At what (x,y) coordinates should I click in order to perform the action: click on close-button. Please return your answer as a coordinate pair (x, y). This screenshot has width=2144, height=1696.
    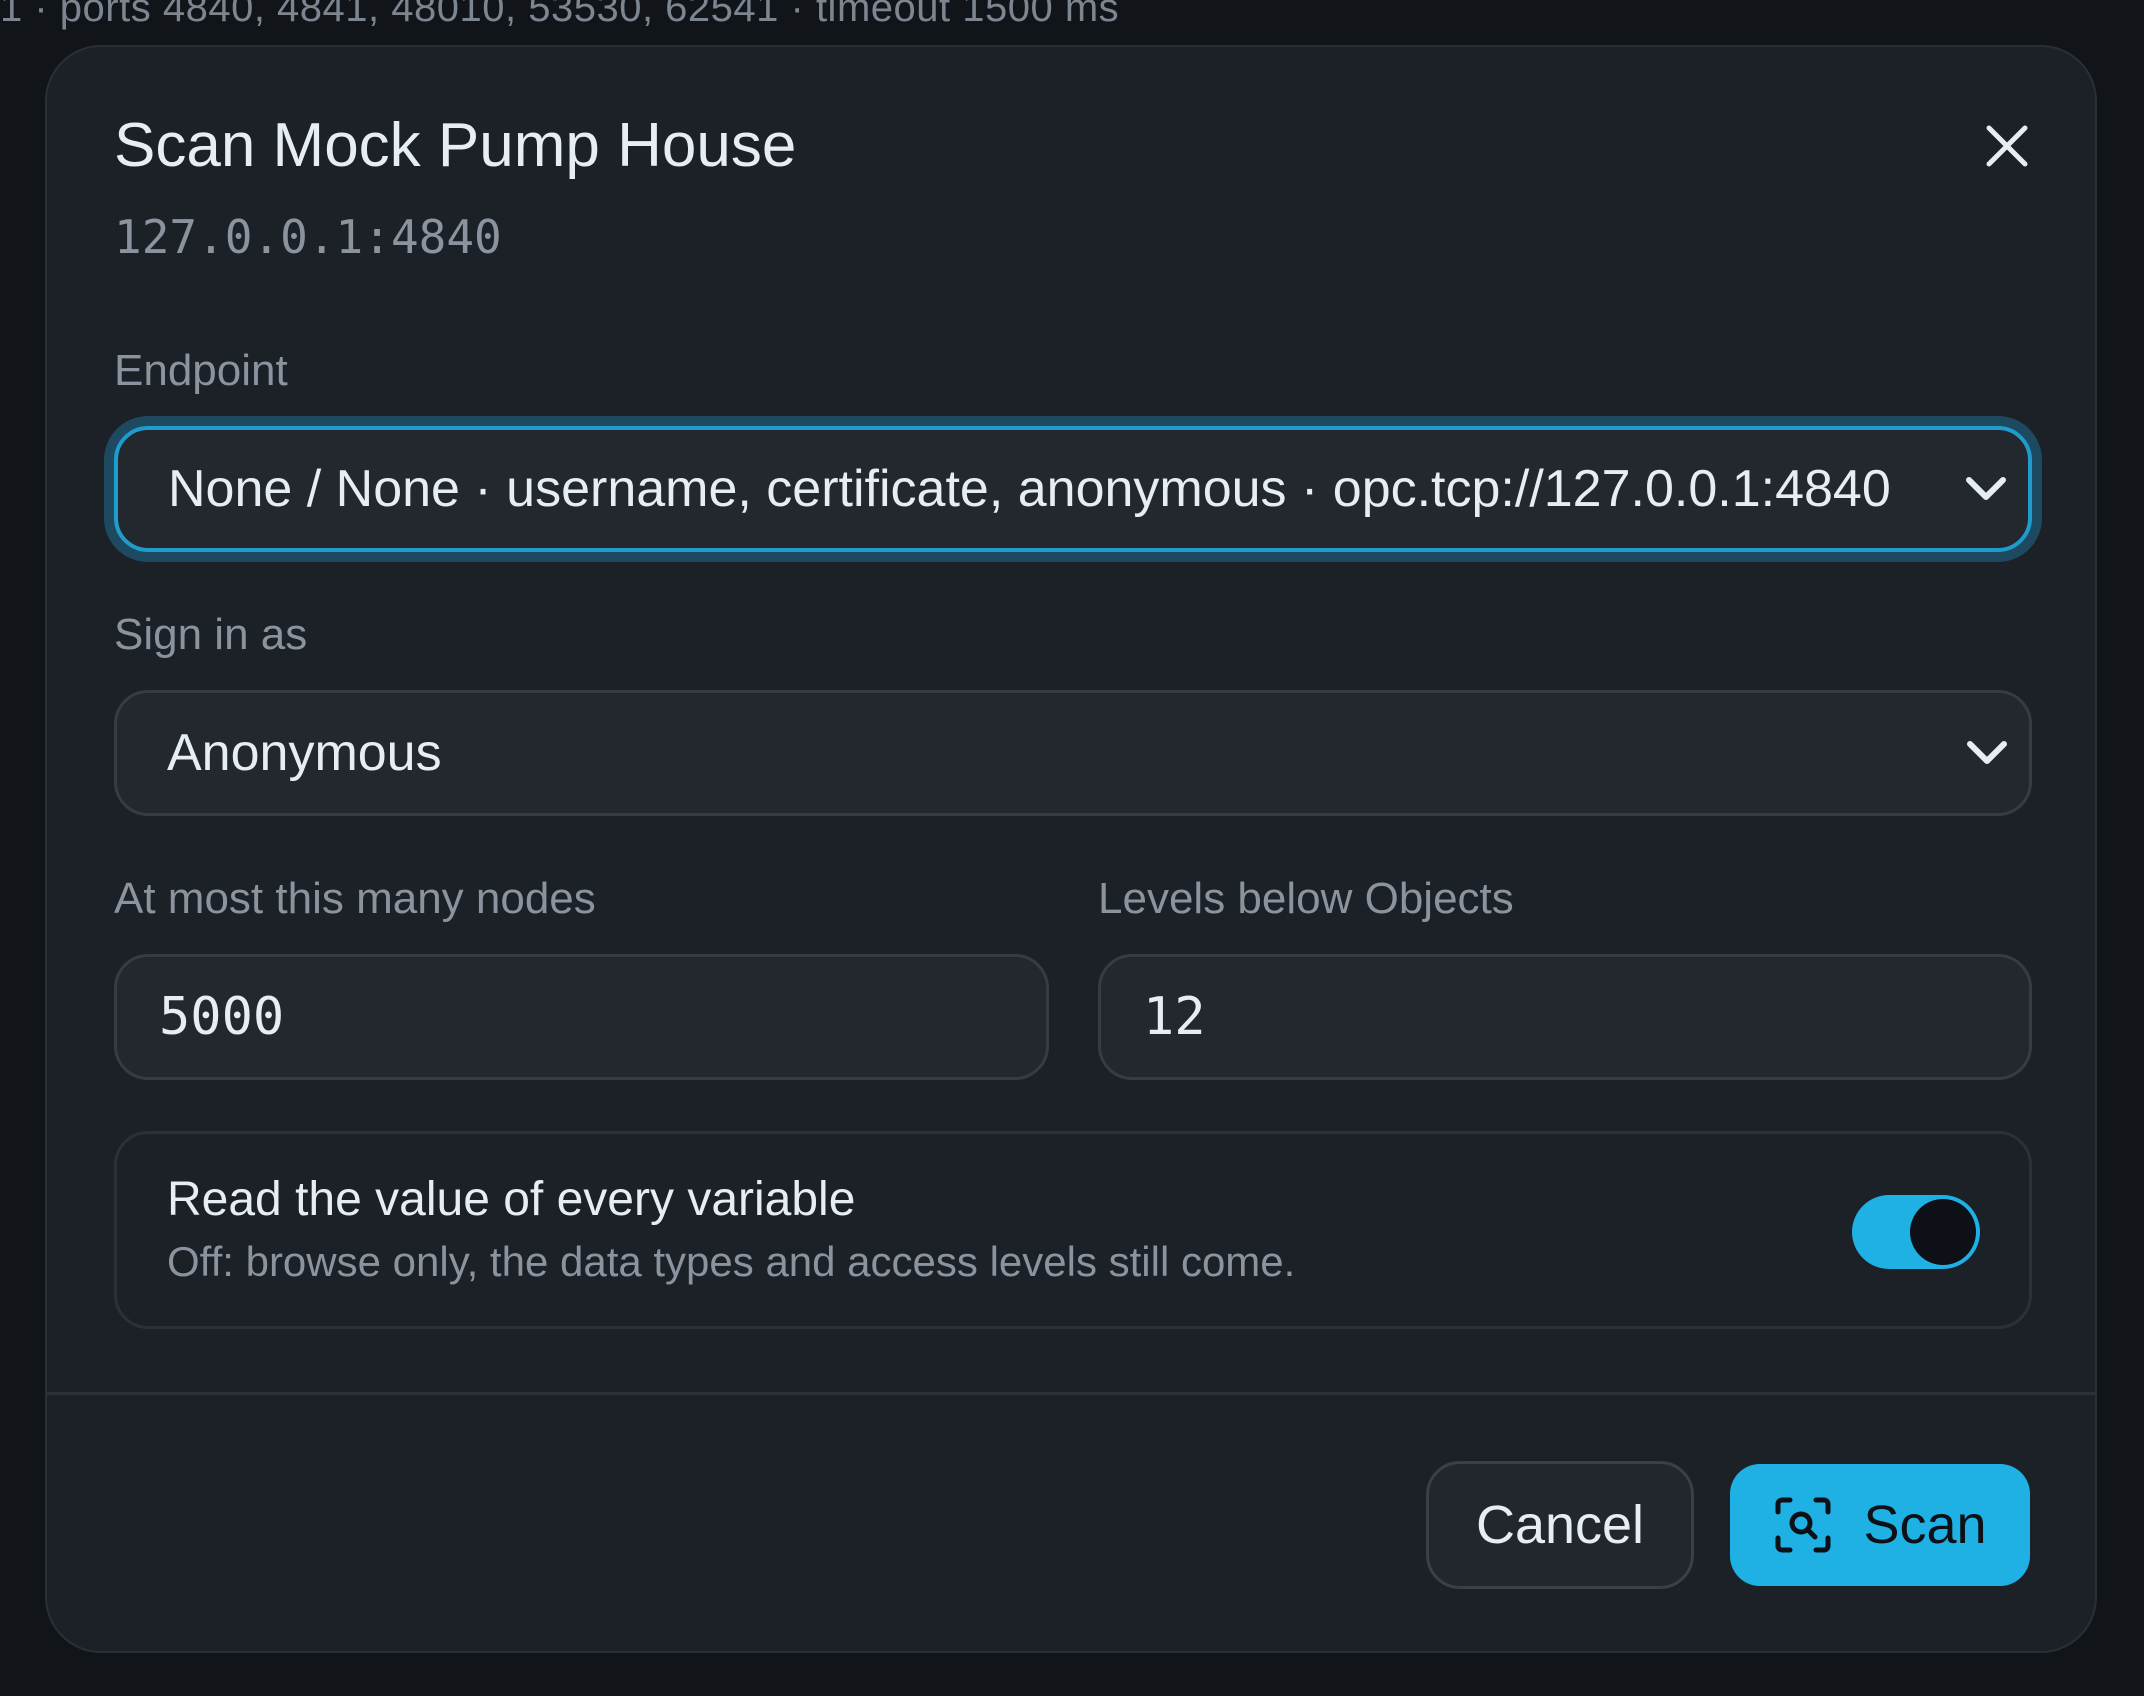
    Looking at the image, I should click on (2007, 146).